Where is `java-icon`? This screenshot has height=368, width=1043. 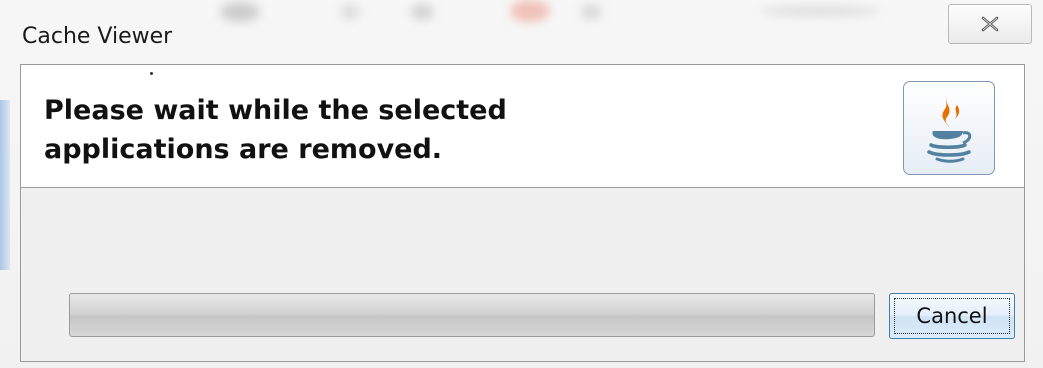
java-icon is located at coordinates (949, 128).